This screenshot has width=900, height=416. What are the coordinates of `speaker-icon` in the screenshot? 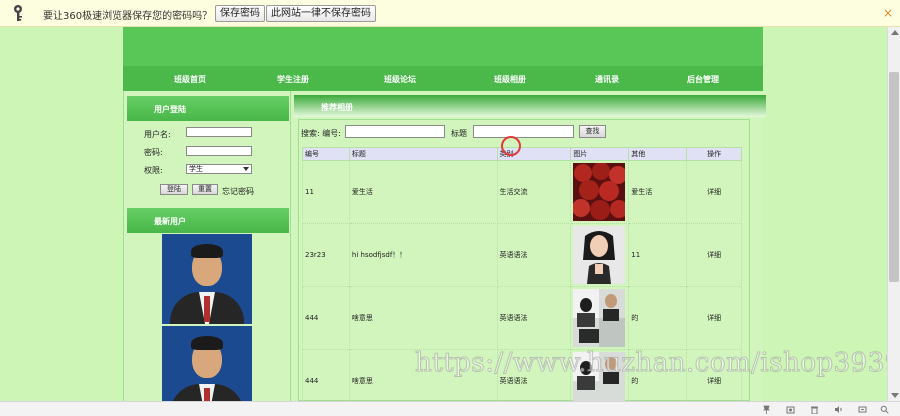 It's located at (838, 409).